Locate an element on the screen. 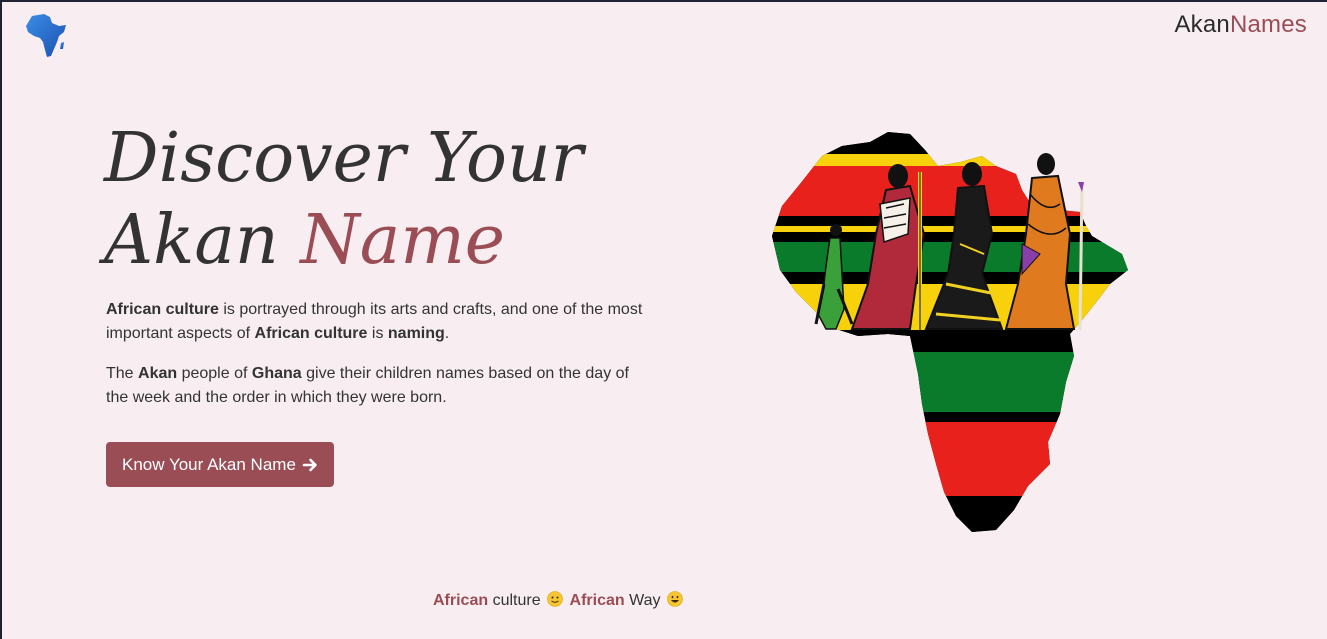  brand-text-akan: Akan is located at coordinates (1202, 24).